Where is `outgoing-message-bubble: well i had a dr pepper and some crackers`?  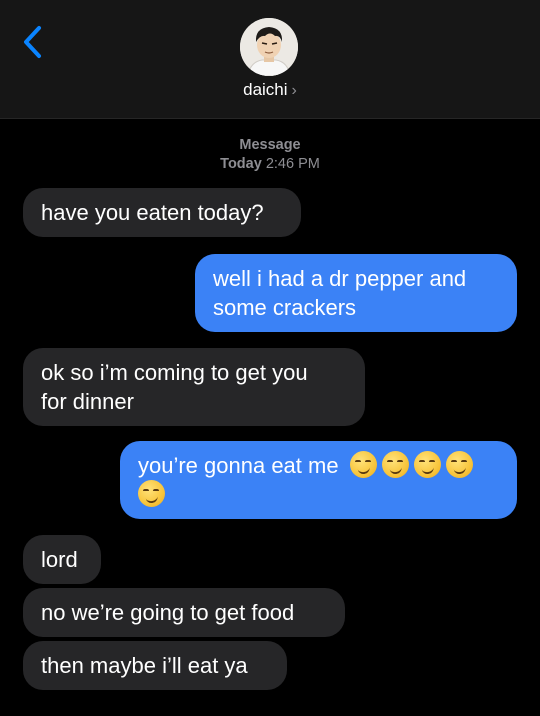
outgoing-message-bubble: well i had a dr pepper and some crackers is located at coordinates (356, 293).